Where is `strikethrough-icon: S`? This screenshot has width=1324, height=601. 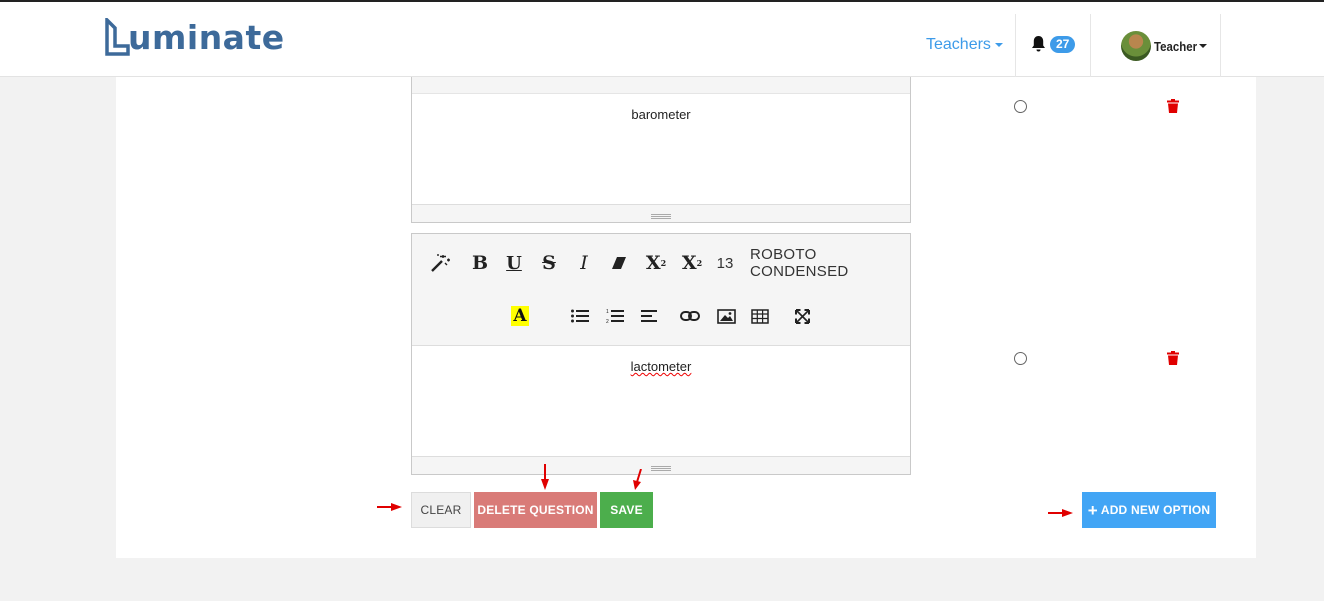 strikethrough-icon: S is located at coordinates (549, 263).